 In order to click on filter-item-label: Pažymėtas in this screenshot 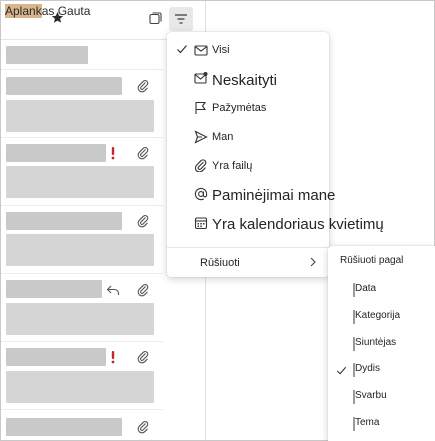, I will do `click(239, 108)`.